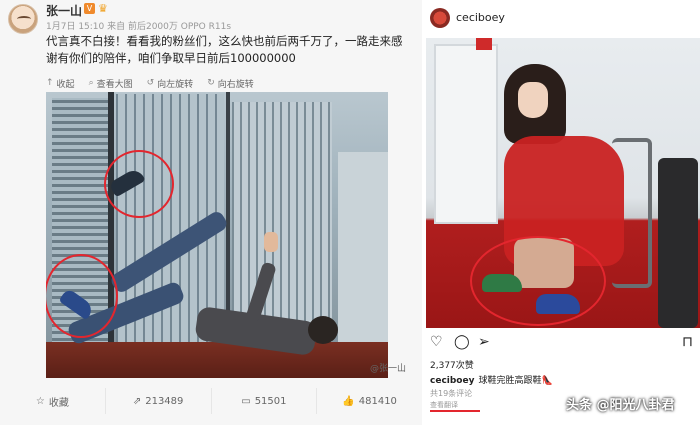  What do you see at coordinates (678, 243) in the screenshot?
I see `suitcase` at bounding box center [678, 243].